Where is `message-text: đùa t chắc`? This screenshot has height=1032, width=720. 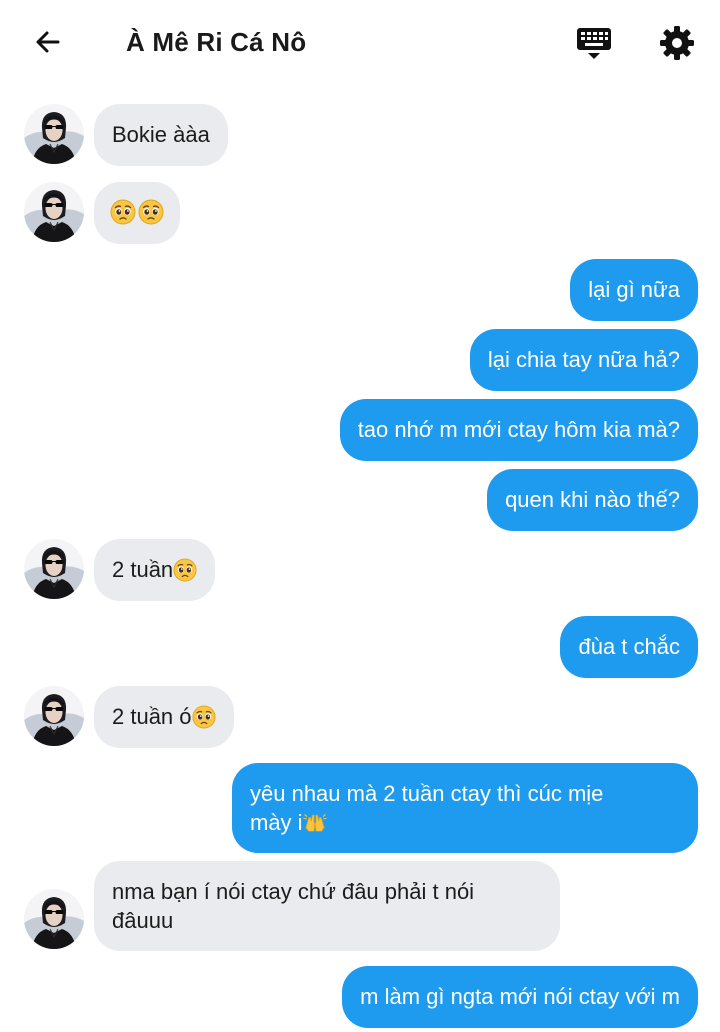
message-text: đùa t chắc is located at coordinates (629, 646).